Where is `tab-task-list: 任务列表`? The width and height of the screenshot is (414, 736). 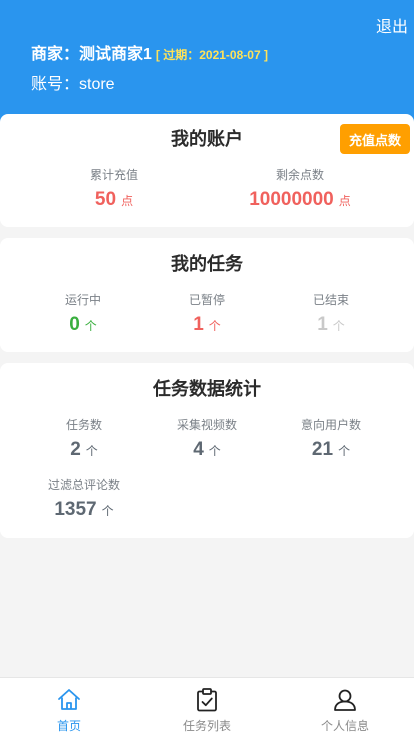
tab-task-list: 任务列表 is located at coordinates (207, 707).